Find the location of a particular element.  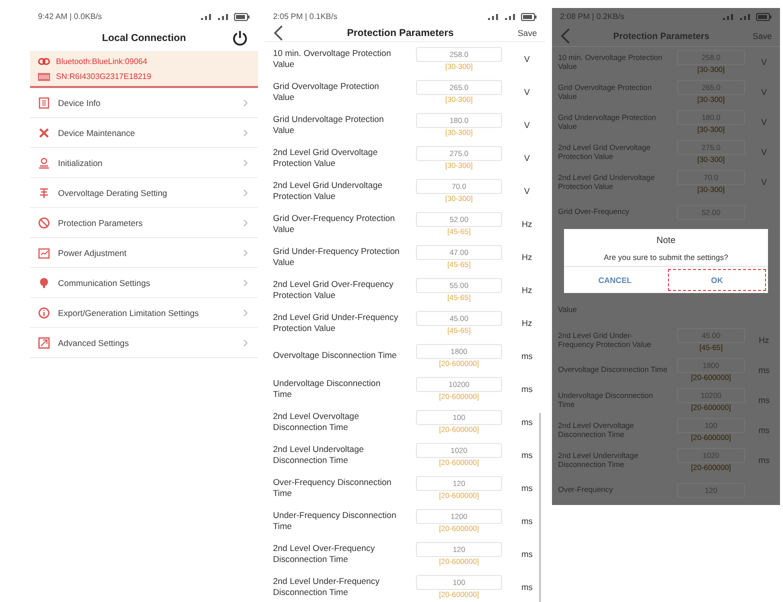

square-arrow-icon is located at coordinates (44, 342).